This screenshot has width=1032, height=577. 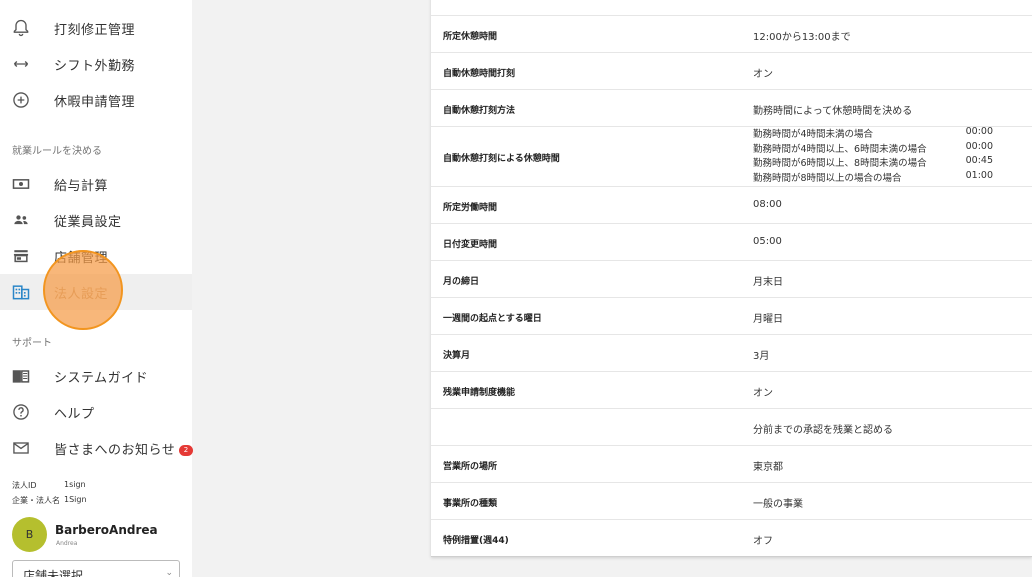 I want to click on row-label: 特例措置(週44), so click(x=476, y=541).